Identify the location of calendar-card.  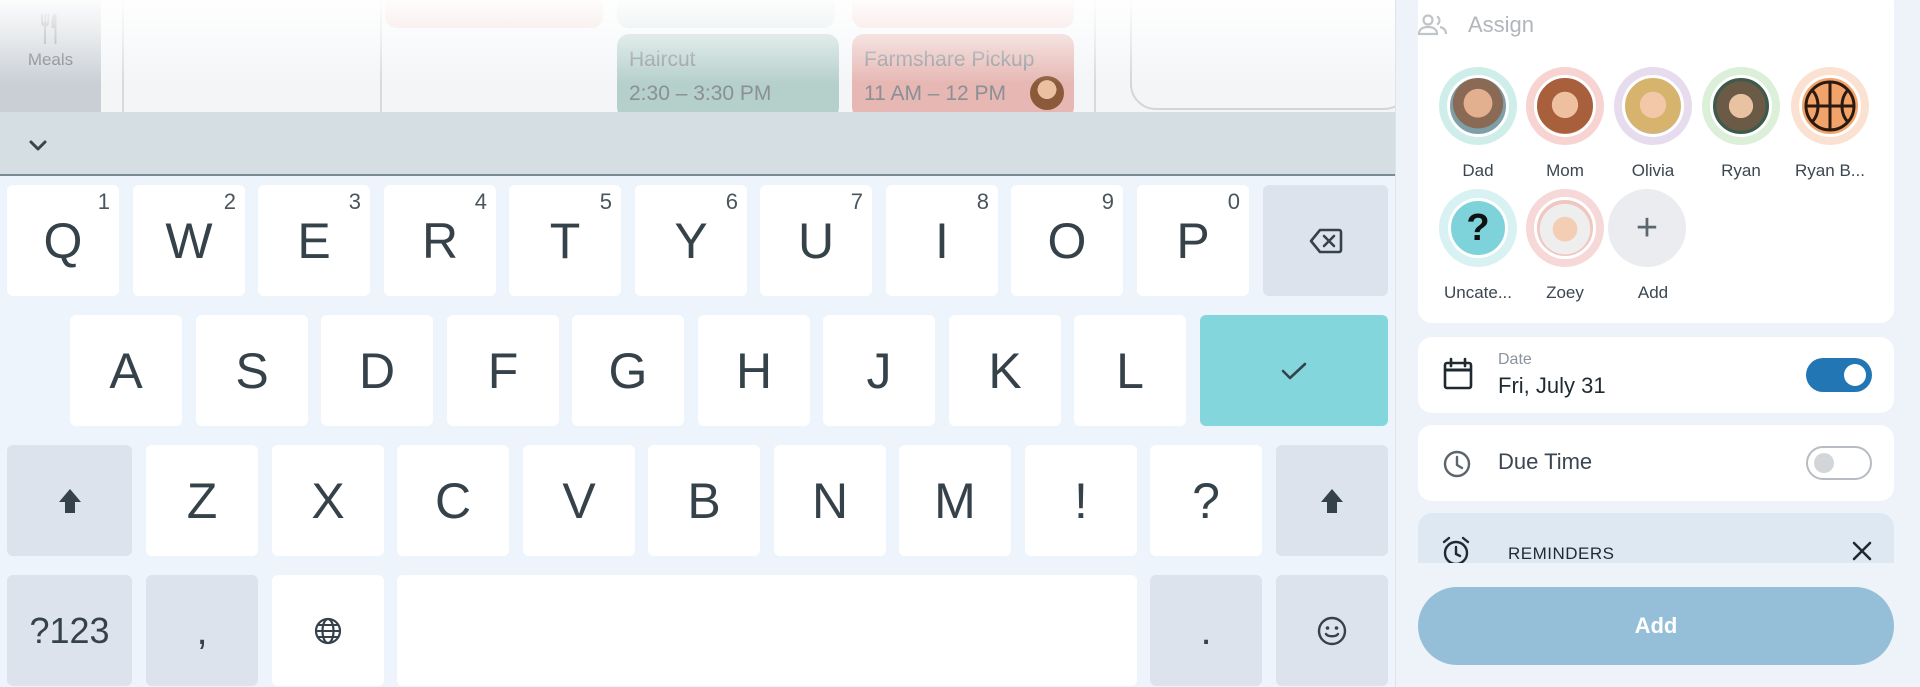
(1262, 55).